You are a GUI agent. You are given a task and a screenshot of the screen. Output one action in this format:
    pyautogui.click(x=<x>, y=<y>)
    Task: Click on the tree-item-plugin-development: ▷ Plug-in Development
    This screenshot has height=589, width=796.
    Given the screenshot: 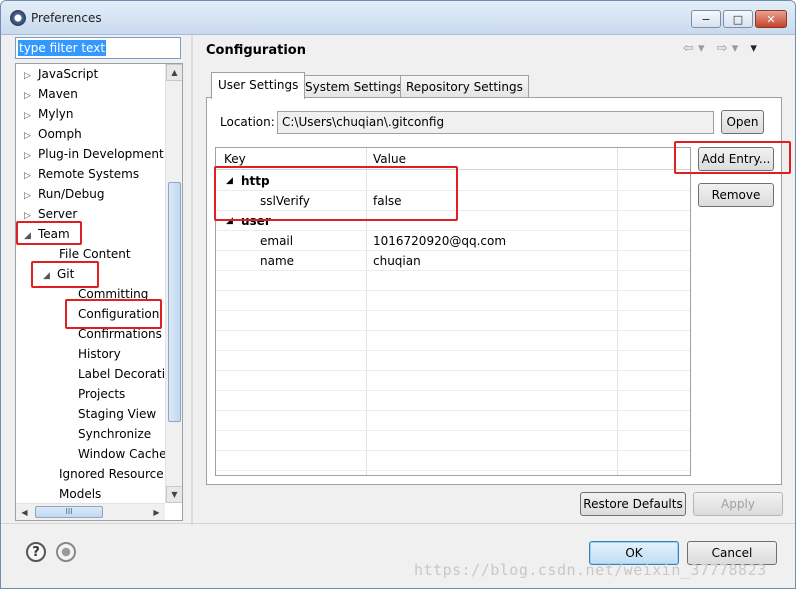 What is the action you would take?
    pyautogui.click(x=94, y=154)
    